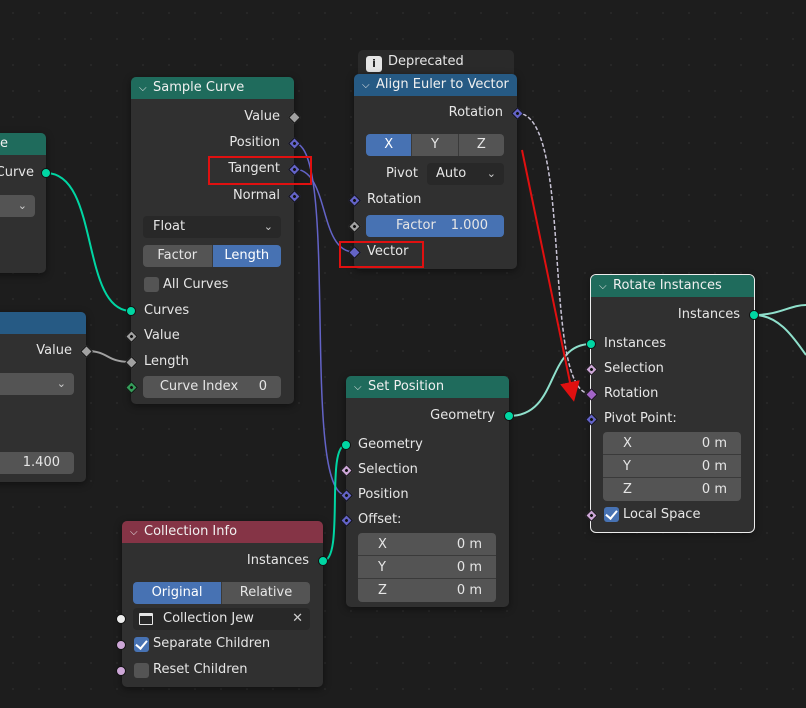 Image resolution: width=806 pixels, height=708 pixels. I want to click on rotate-instances-output-instances: Instances, so click(708, 314).